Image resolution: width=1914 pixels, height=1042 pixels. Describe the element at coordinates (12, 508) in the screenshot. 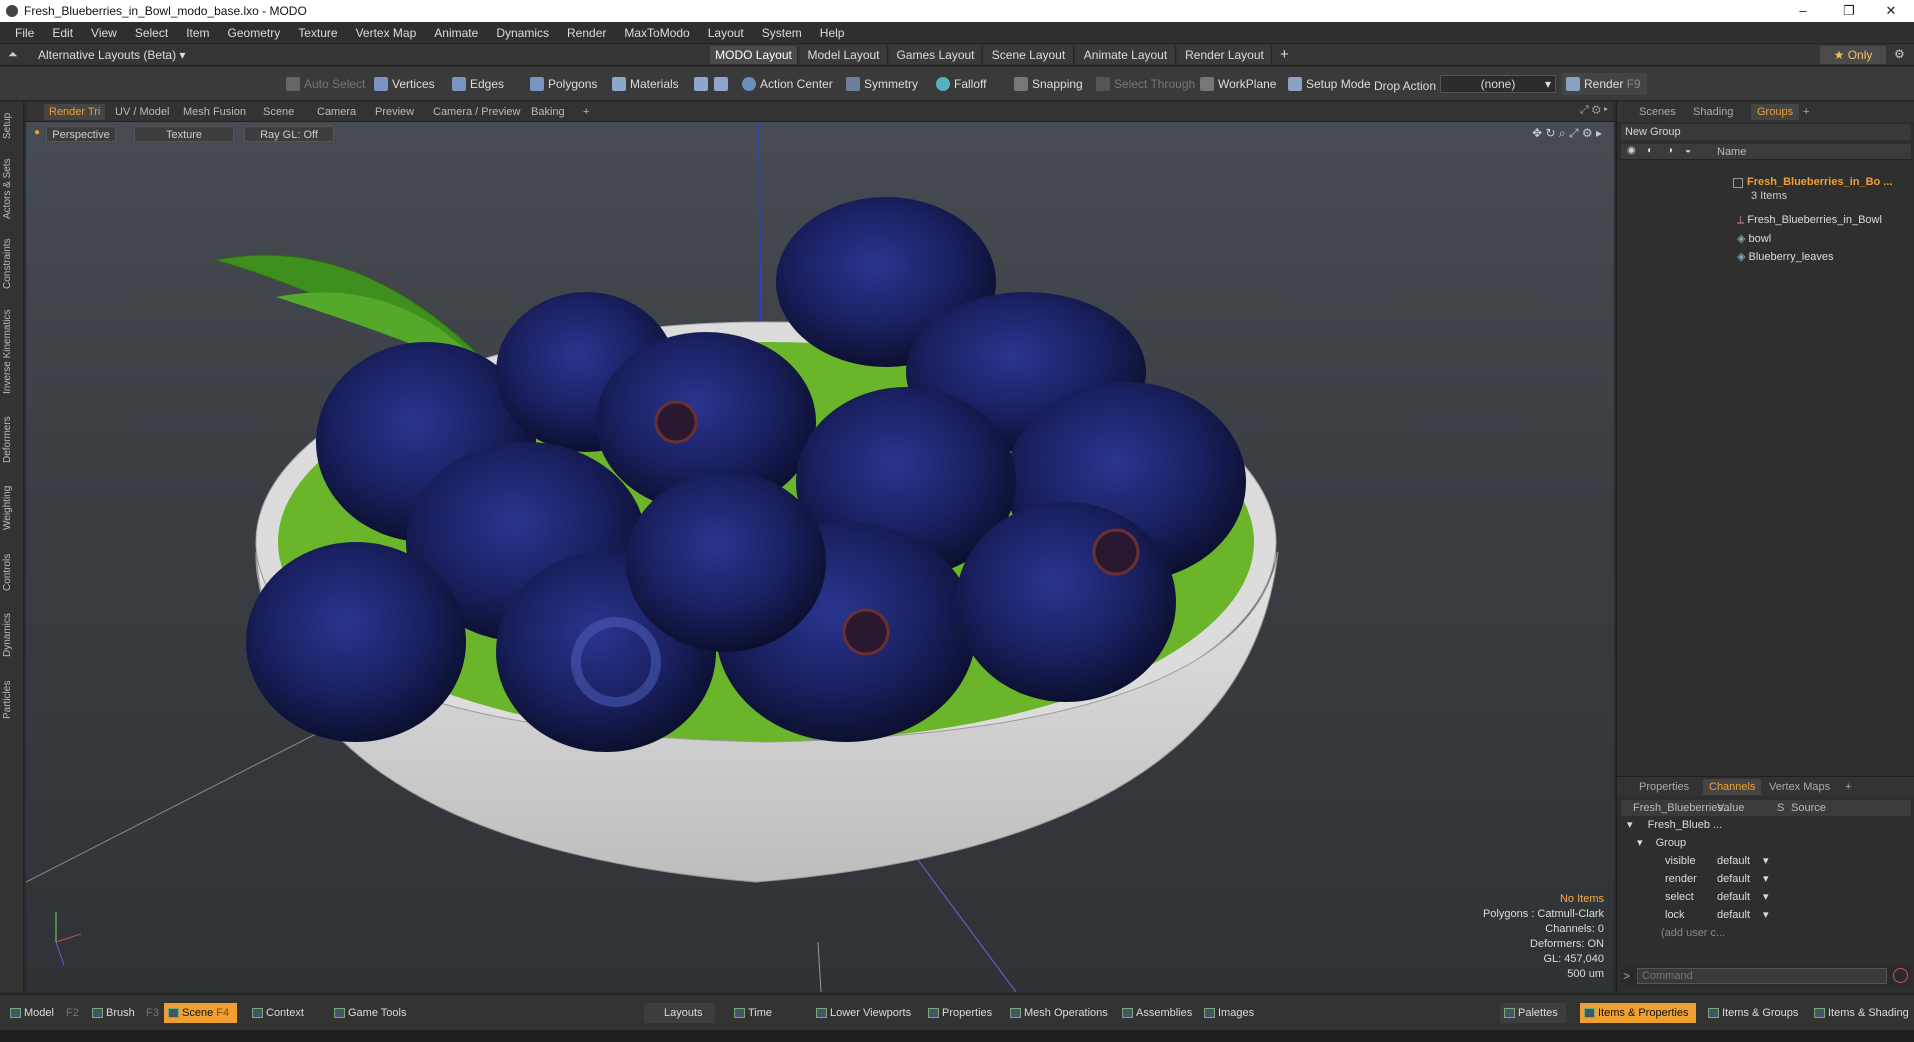

I see `tab-weighting: Weighting` at that location.